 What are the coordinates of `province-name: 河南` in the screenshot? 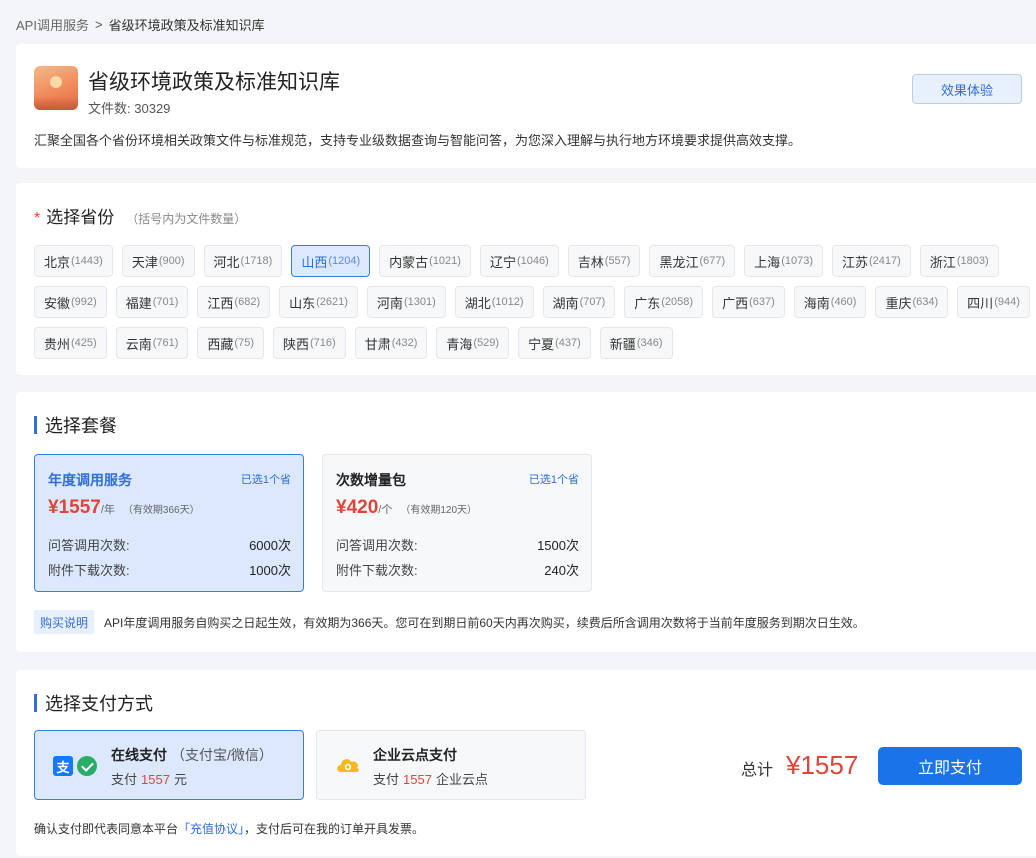 It's located at (389, 303).